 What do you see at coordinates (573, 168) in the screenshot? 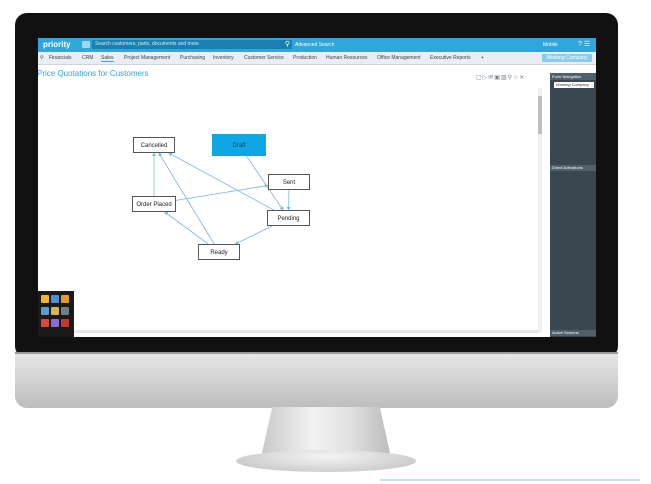
I see `direct-activations-header: Direct Activations` at bounding box center [573, 168].